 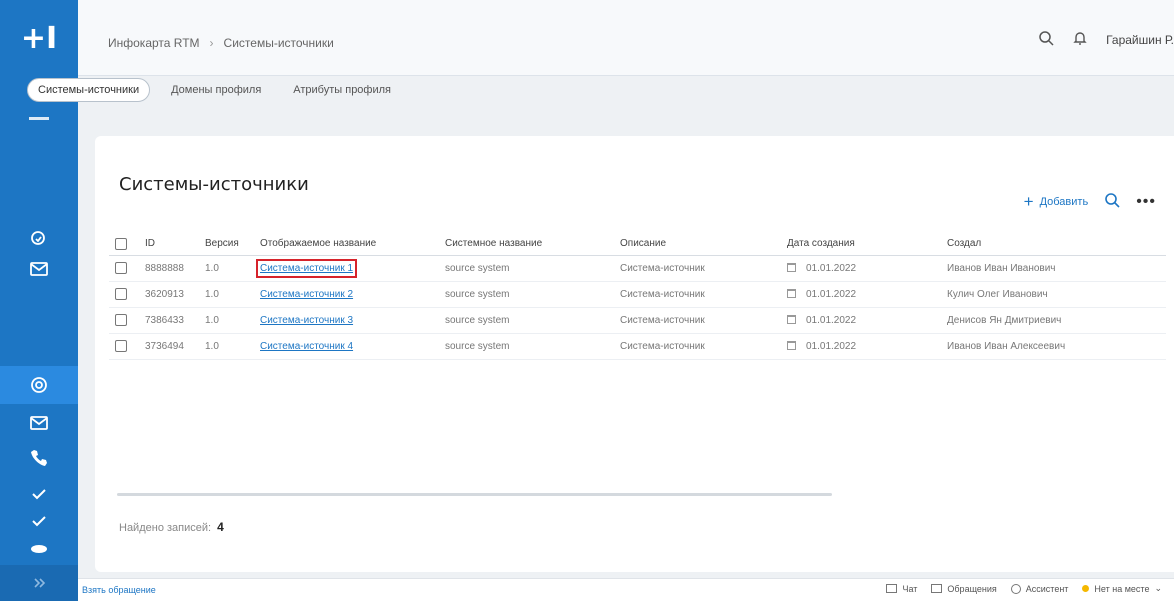 I want to click on cell-id: 7386433, so click(x=169, y=320).